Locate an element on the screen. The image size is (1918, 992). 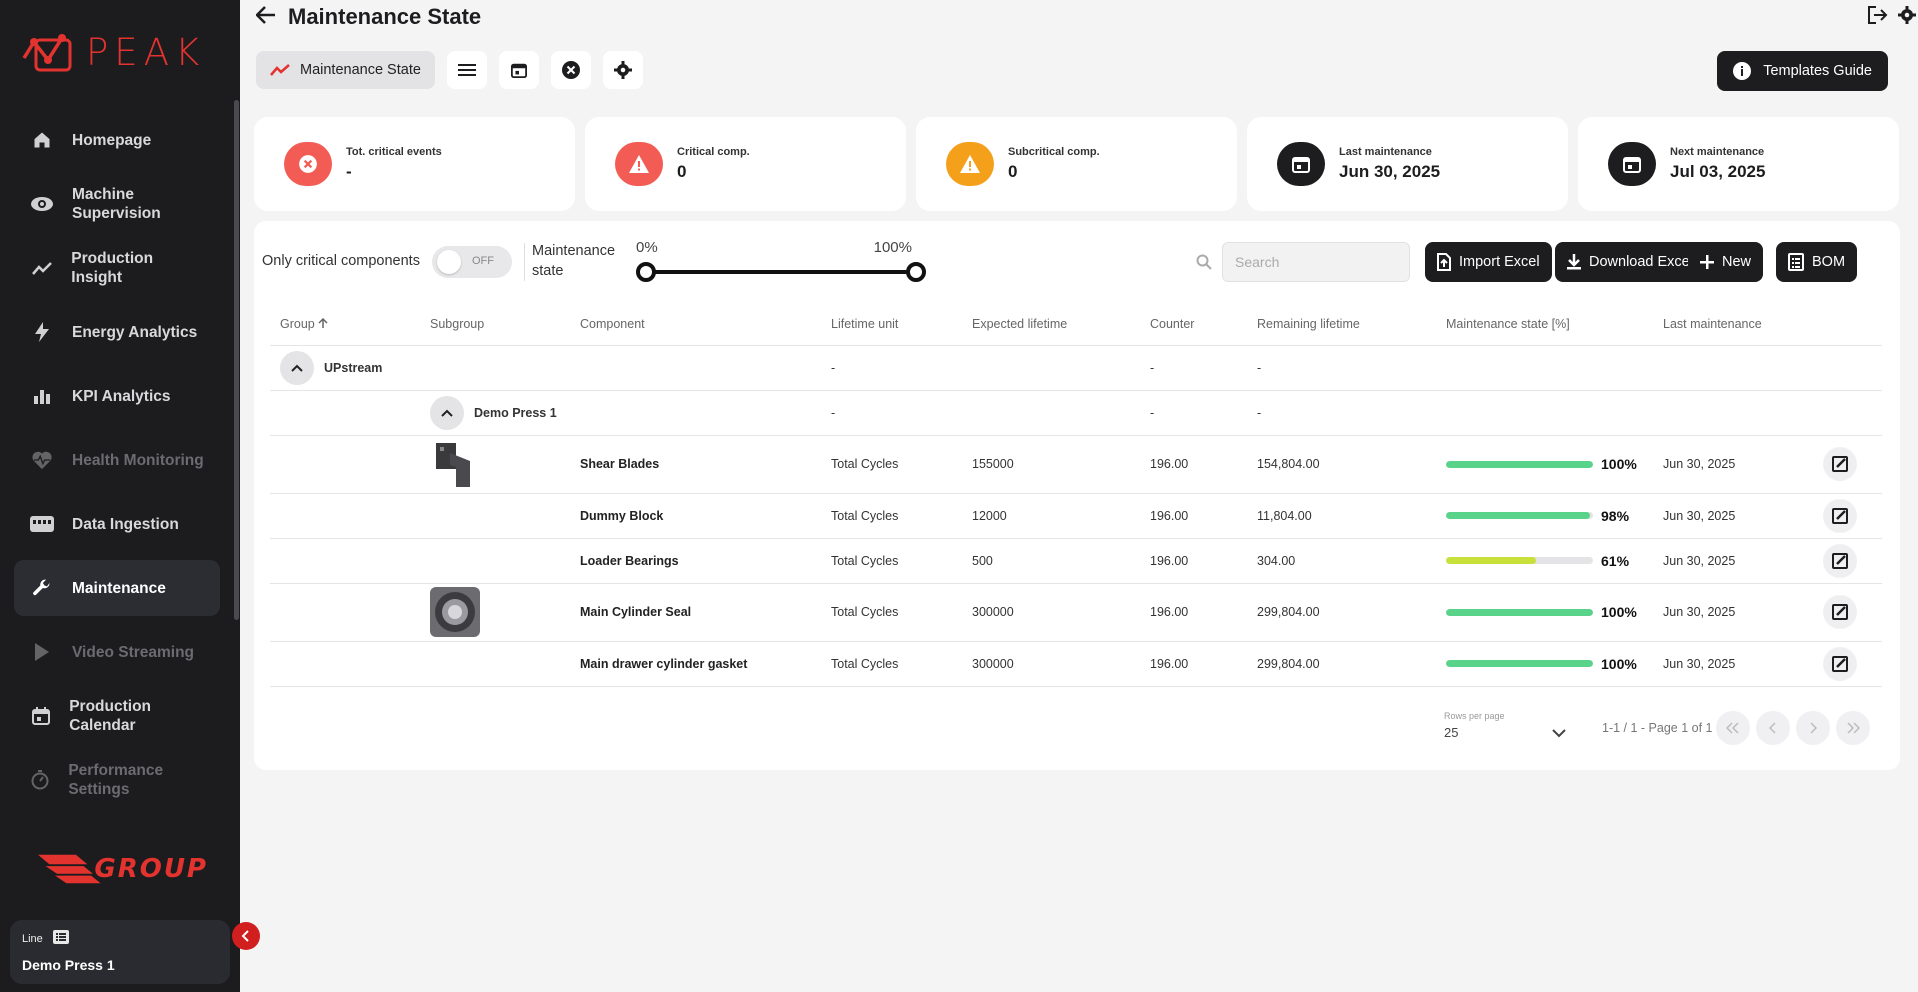
chevron-down-icon is located at coordinates (1559, 734).